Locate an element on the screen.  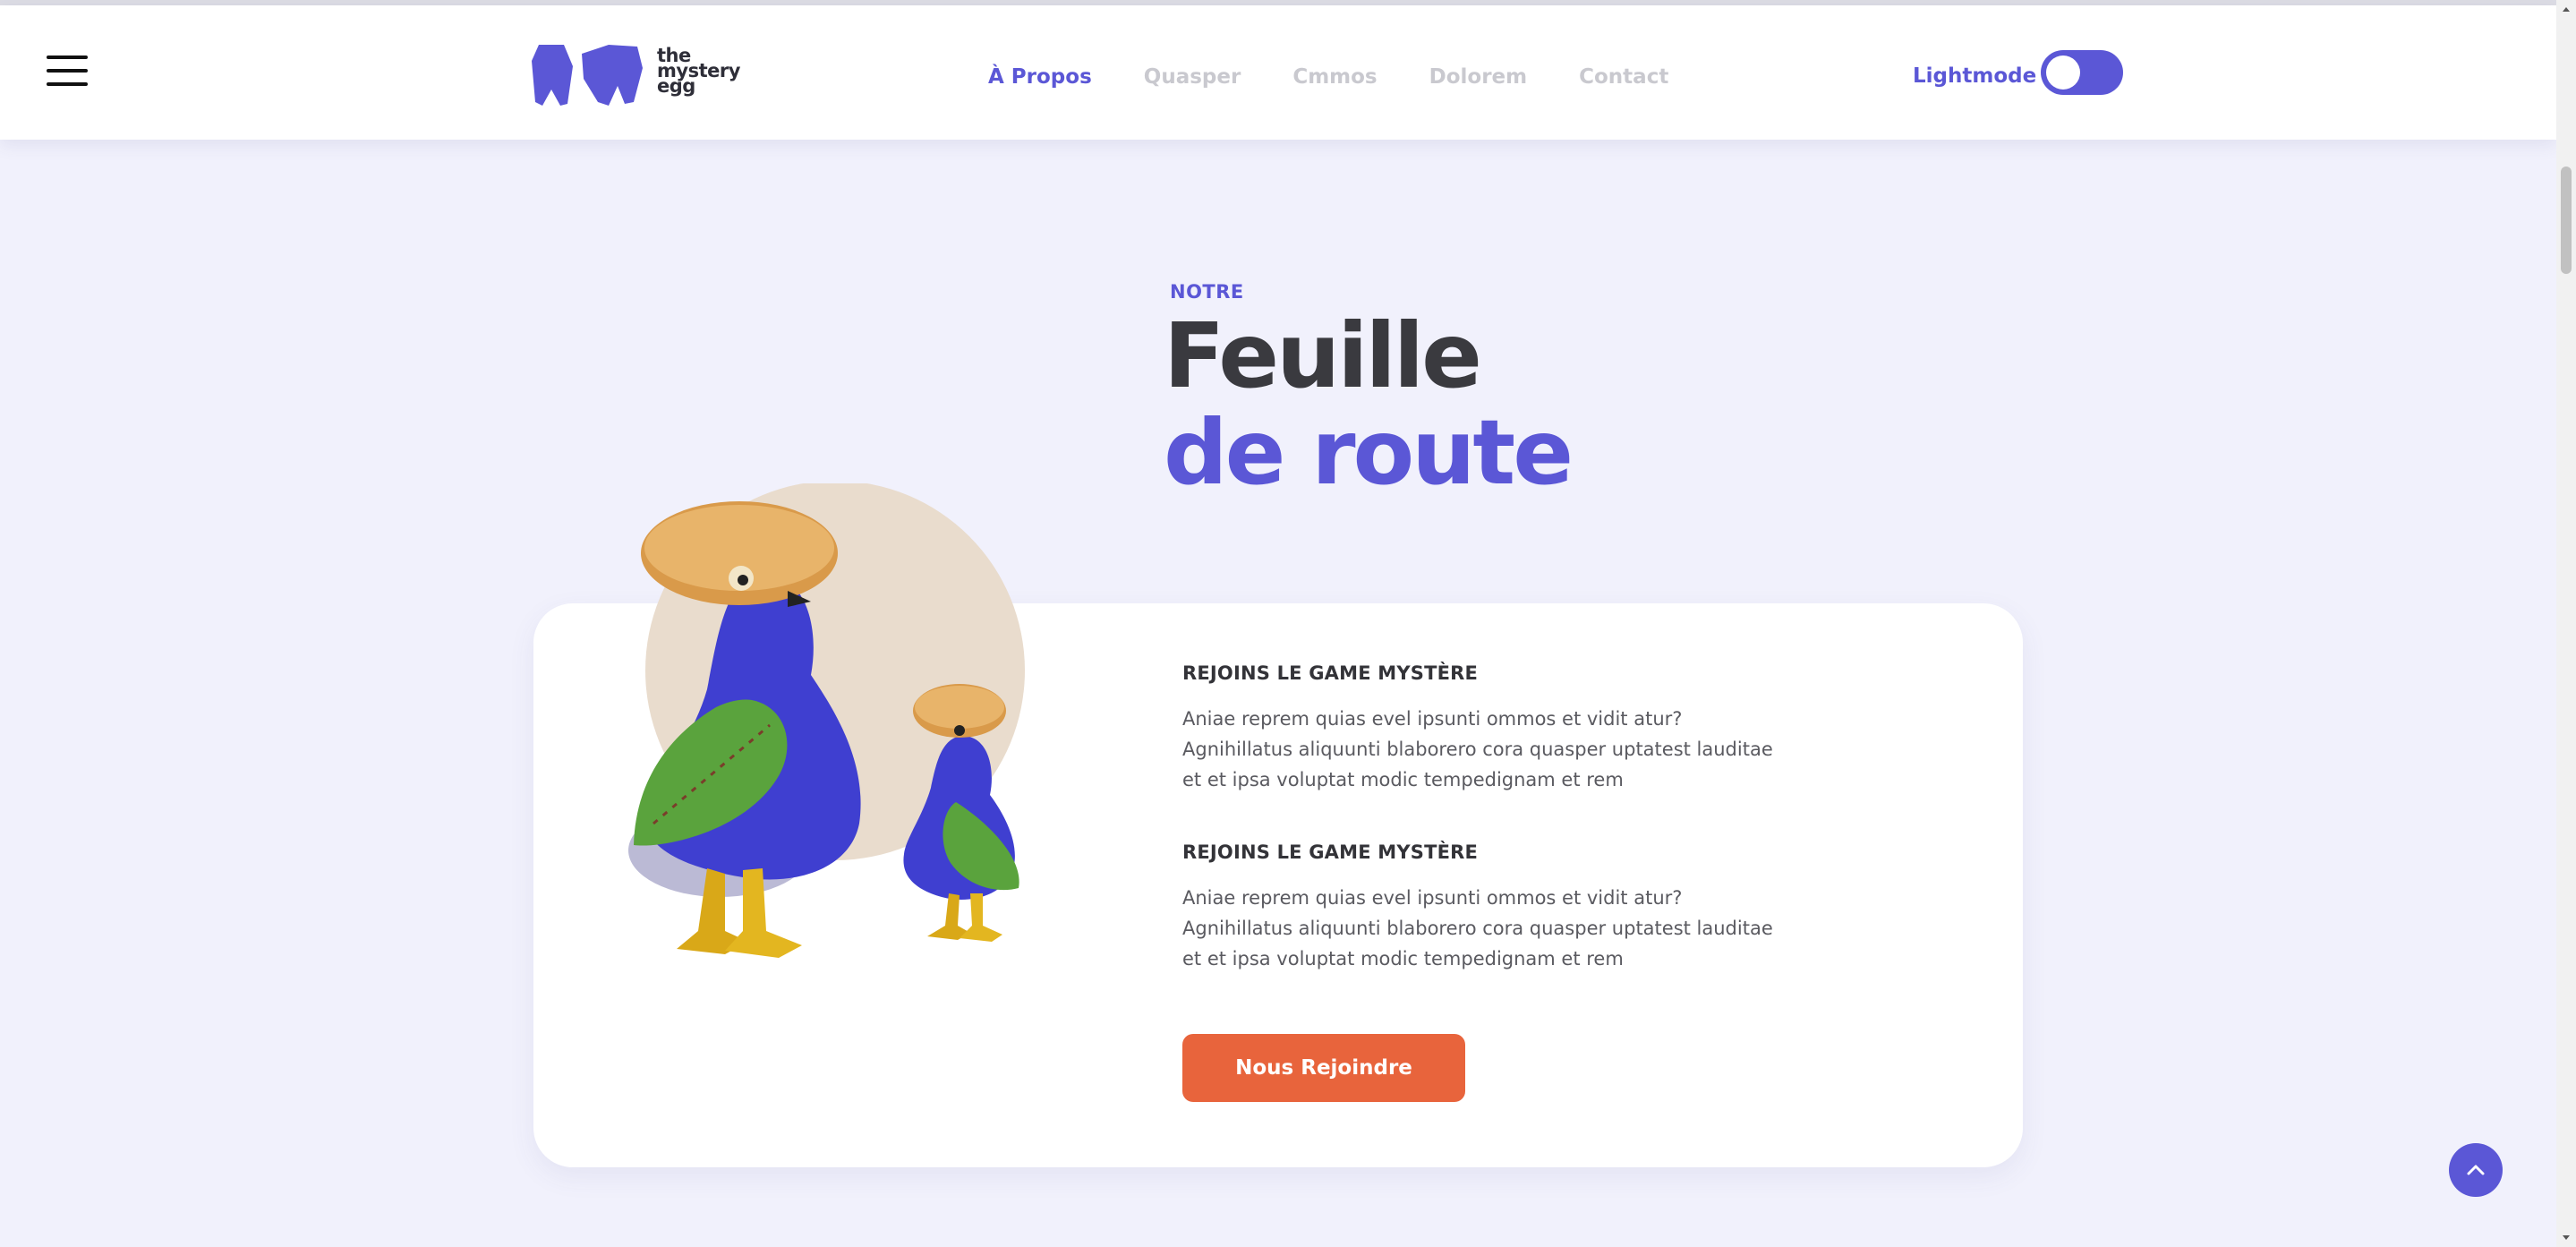
nav-item-cmmos: Cmmos is located at coordinates (1334, 77).